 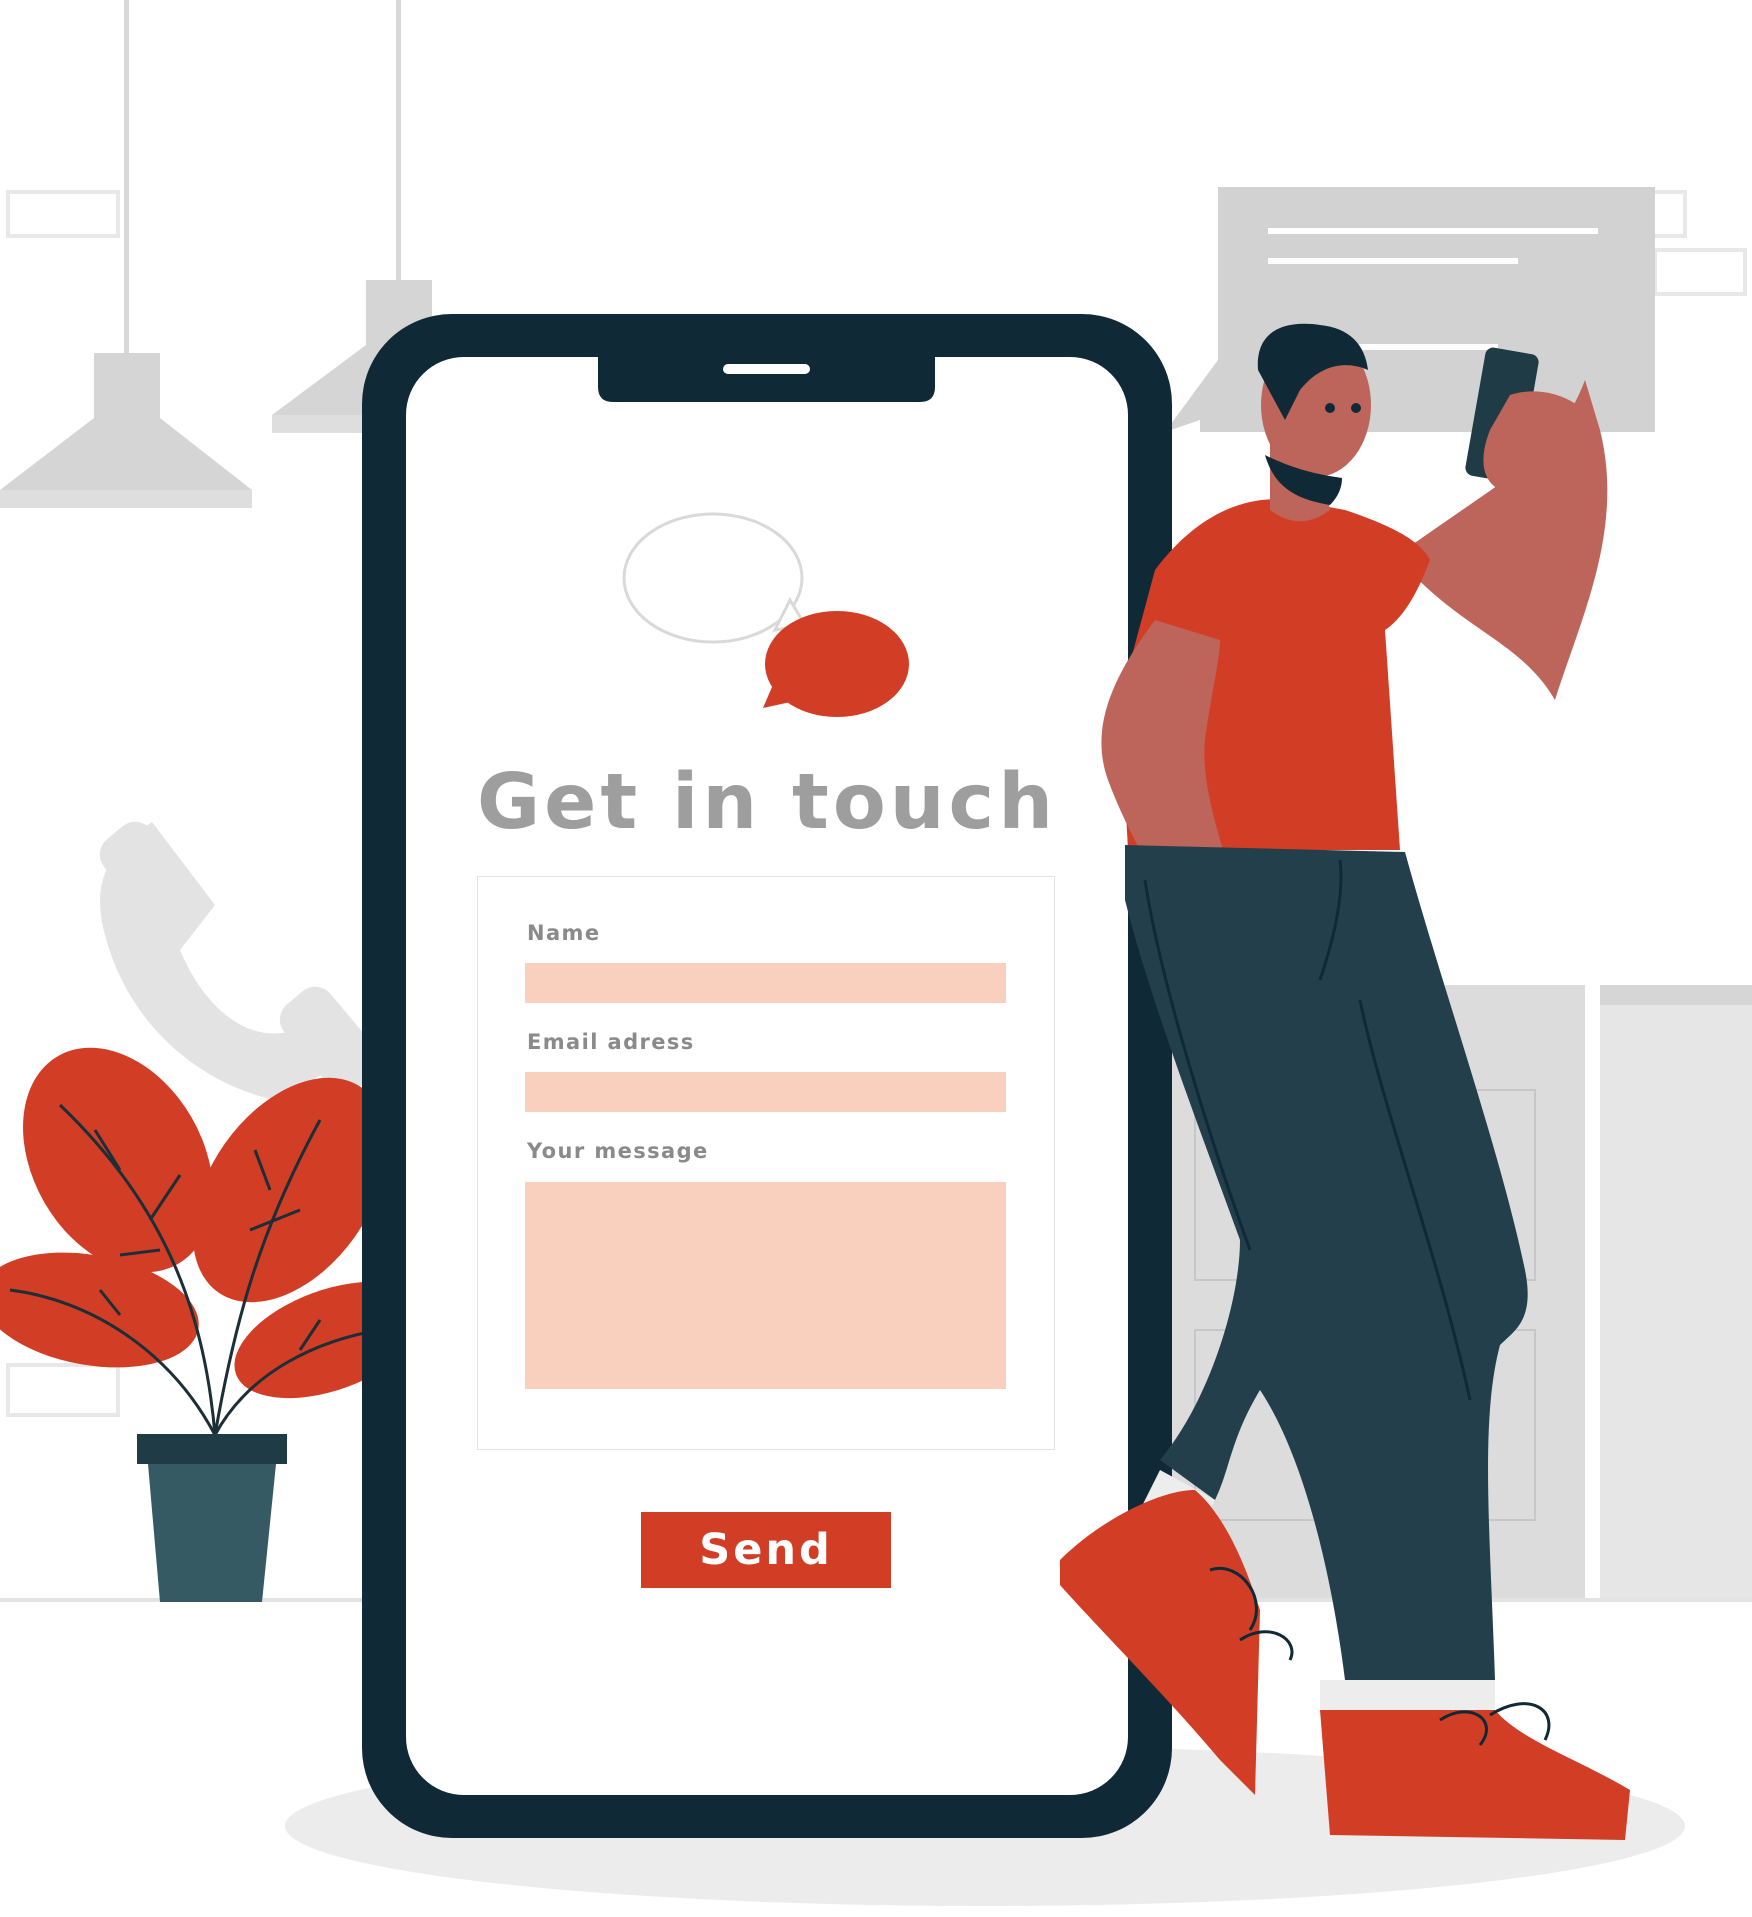 I want to click on page-title: Get in touch, so click(x=767, y=802).